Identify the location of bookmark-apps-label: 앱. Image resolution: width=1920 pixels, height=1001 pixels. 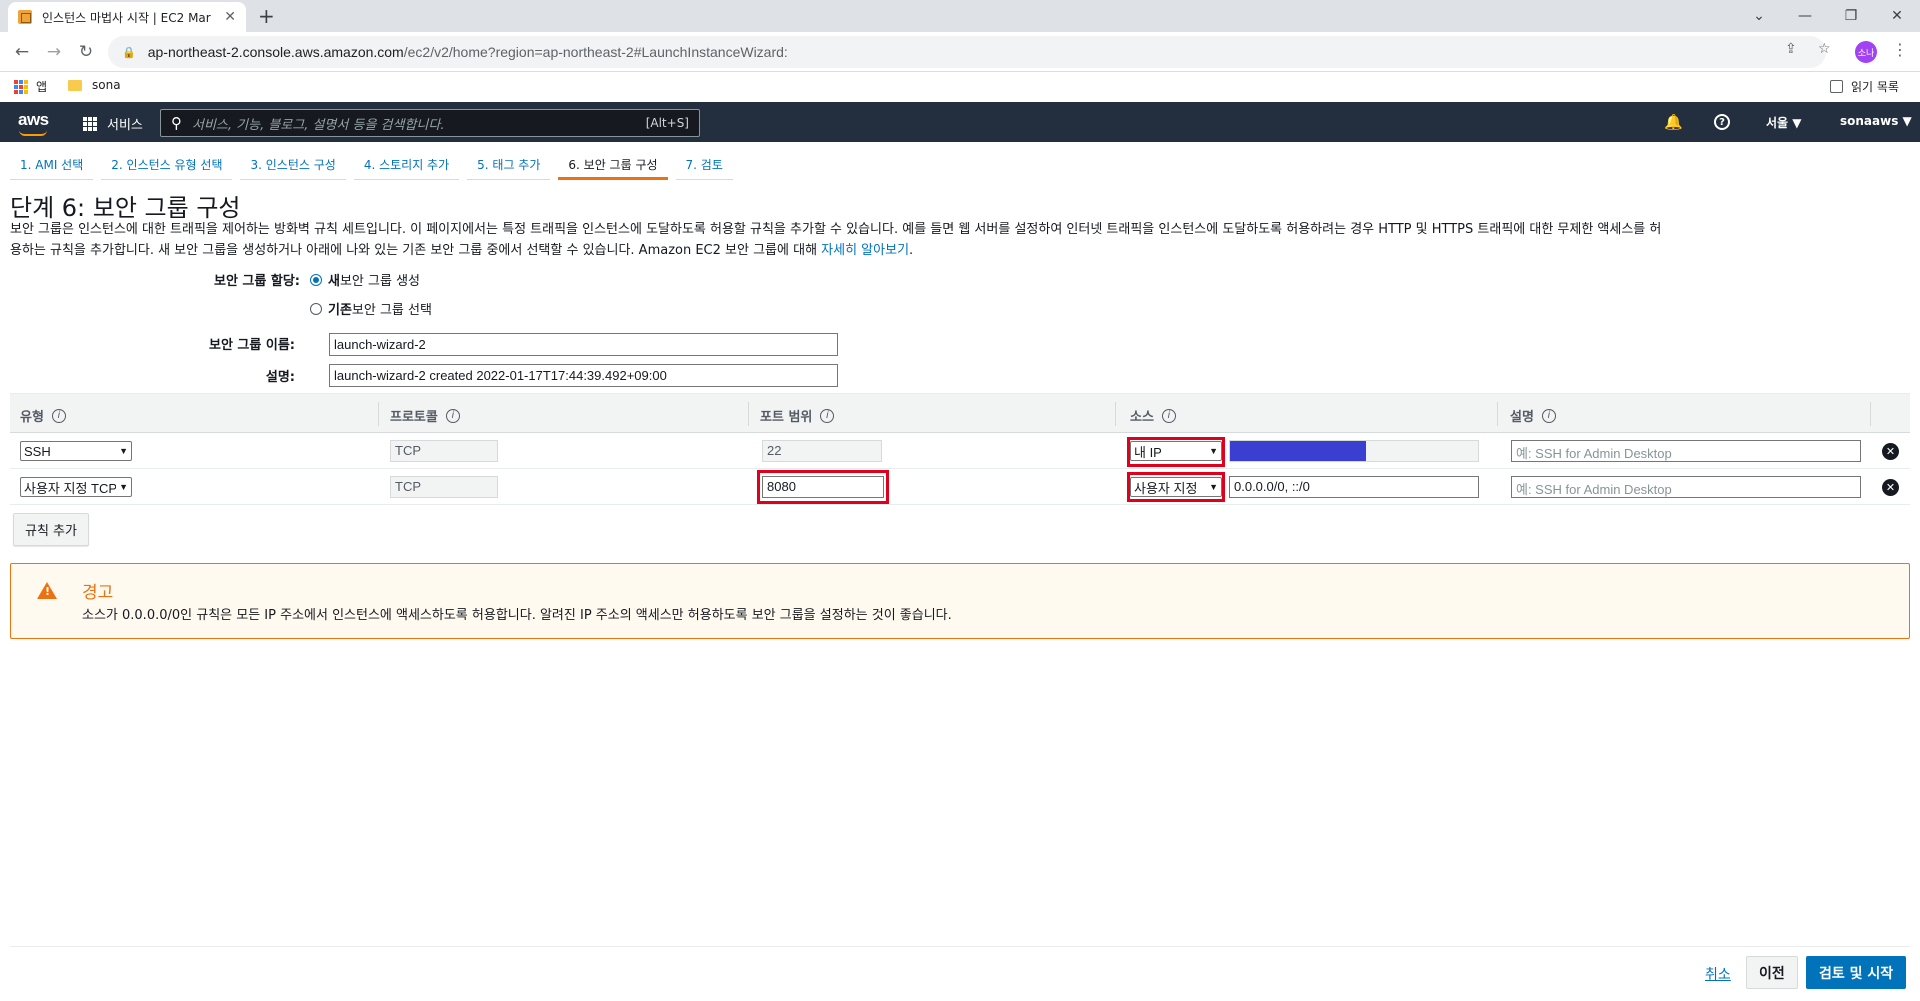
(42, 87).